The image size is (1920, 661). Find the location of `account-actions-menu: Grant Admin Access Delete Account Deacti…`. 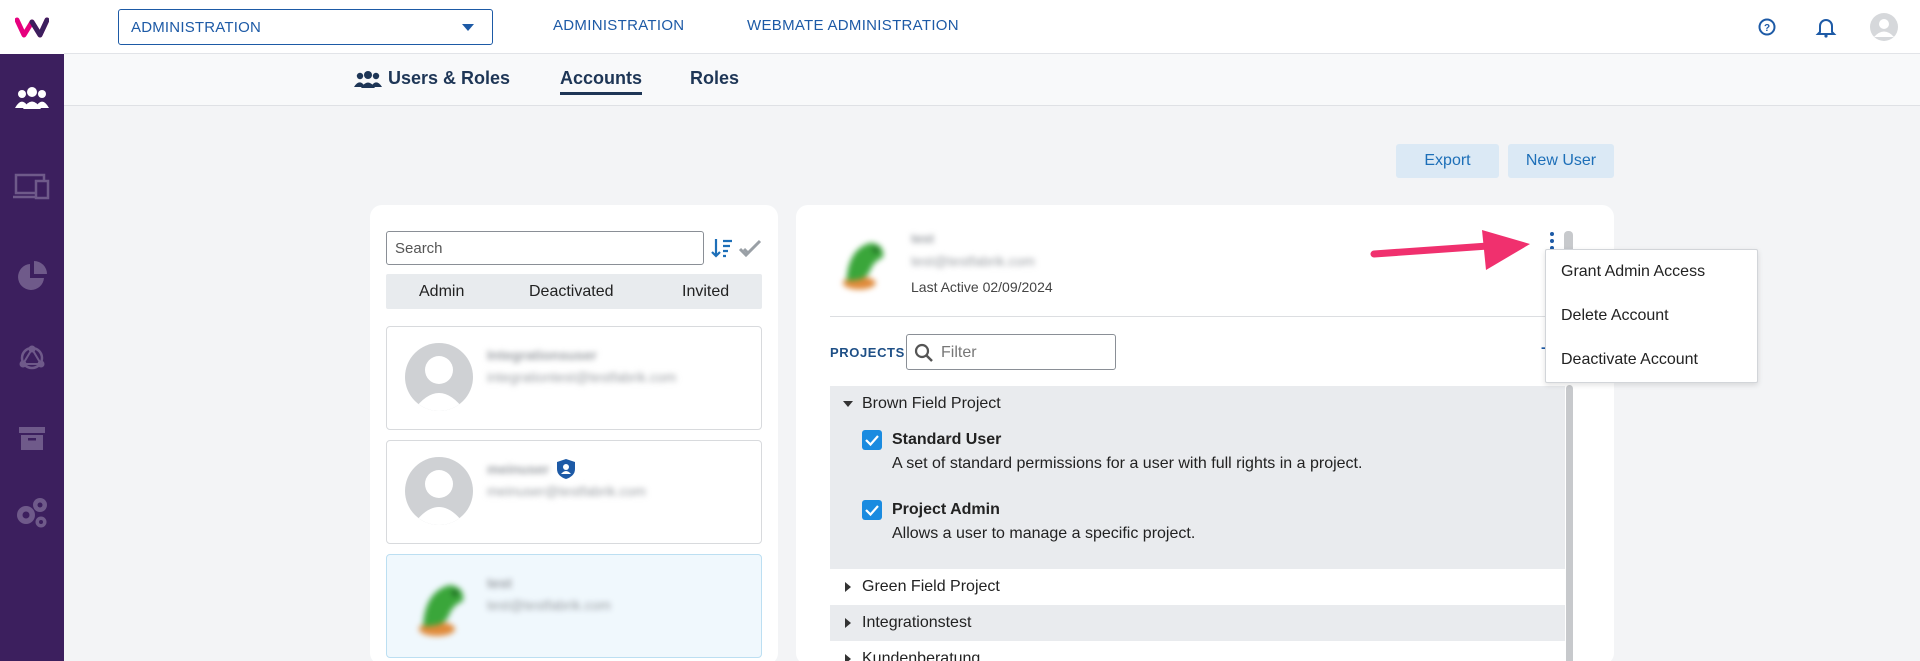

account-actions-menu: Grant Admin Access Delete Account Deacti… is located at coordinates (1651, 316).